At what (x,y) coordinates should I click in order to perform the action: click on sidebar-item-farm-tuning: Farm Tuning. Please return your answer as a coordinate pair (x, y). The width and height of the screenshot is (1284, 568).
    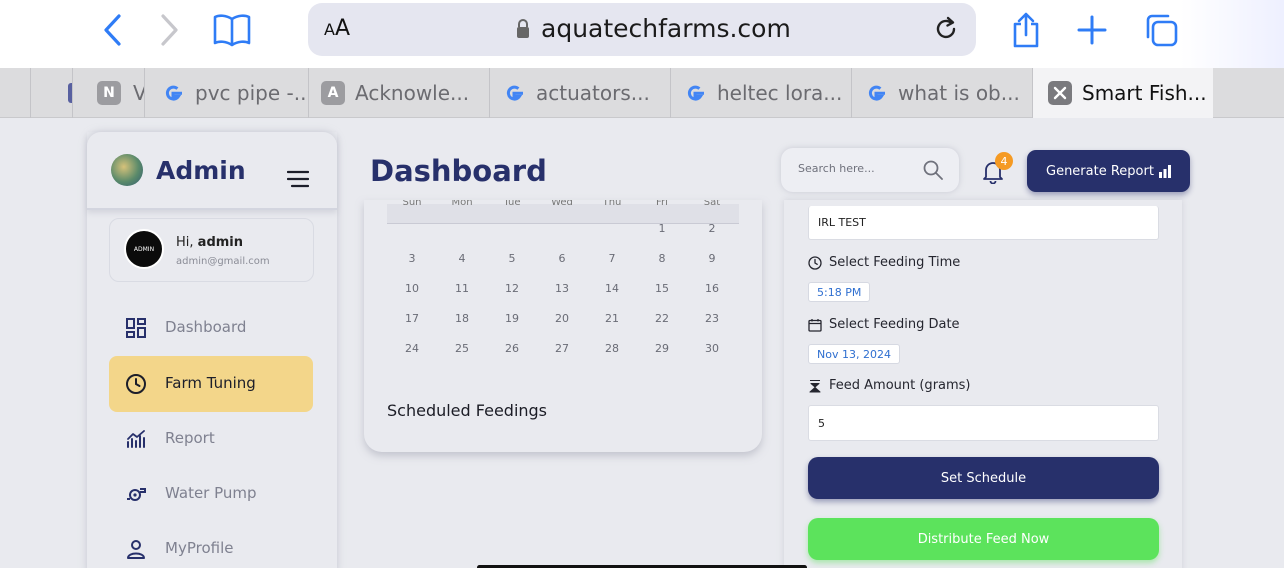
    Looking at the image, I should click on (211, 384).